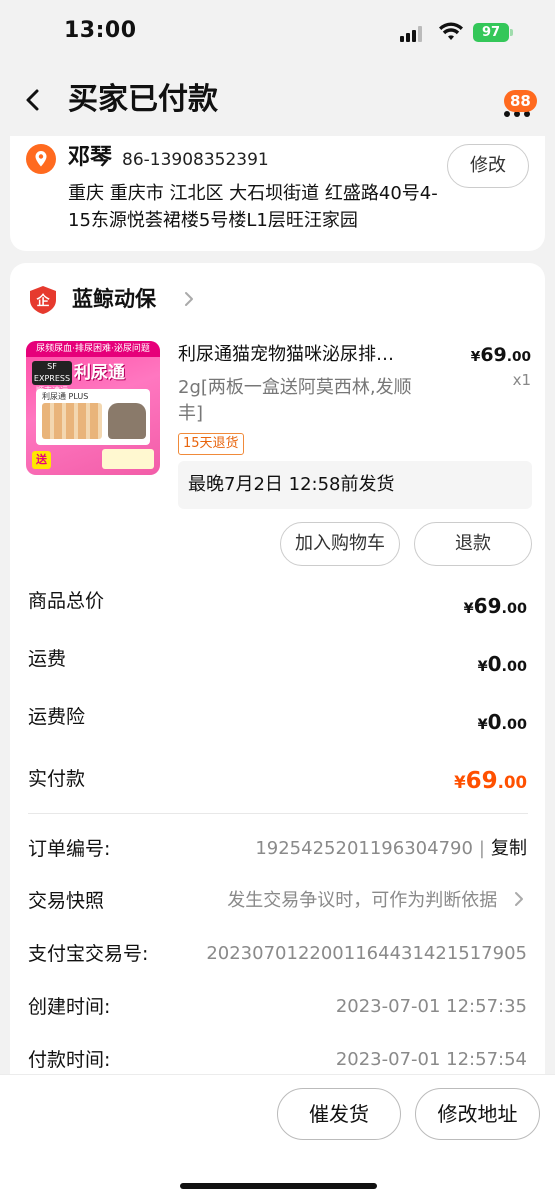 Image resolution: width=555 pixels, height=1200 pixels. What do you see at coordinates (57, 779) in the screenshot?
I see `paid-amount-label: 实付款` at bounding box center [57, 779].